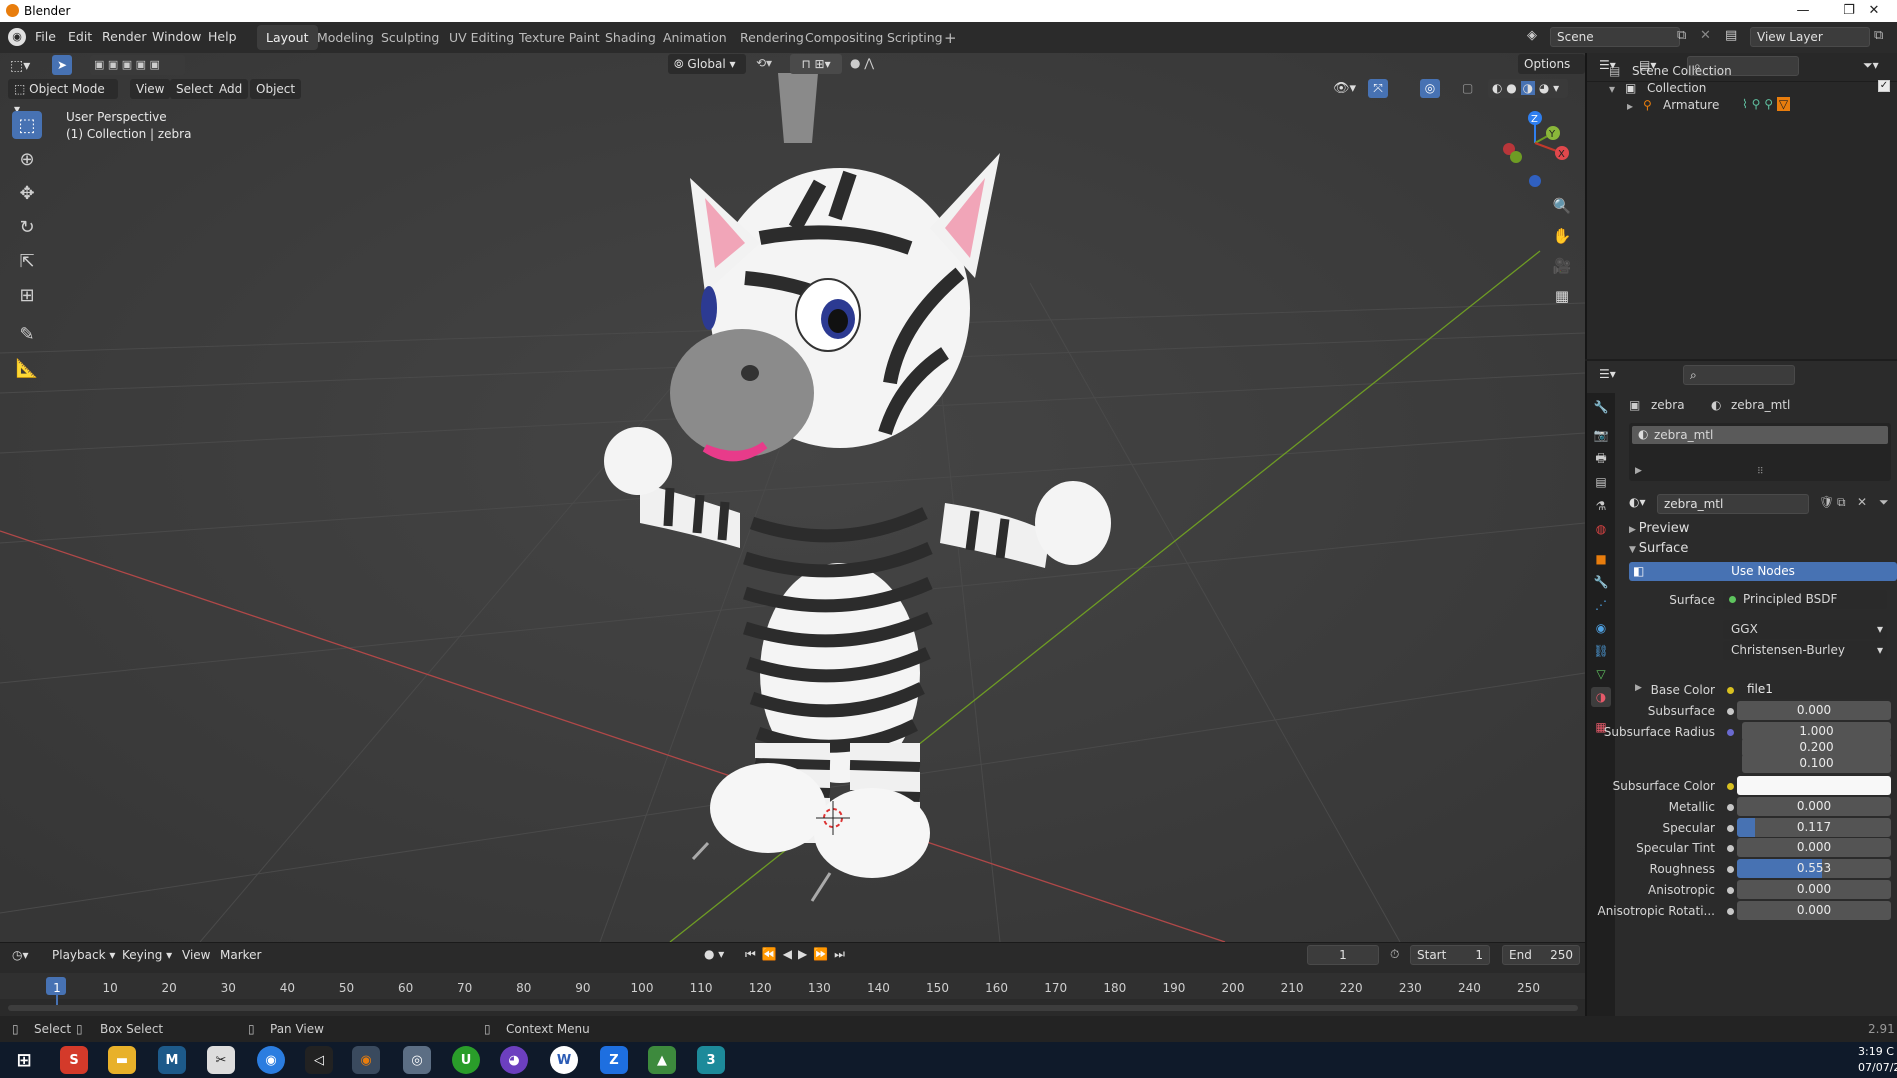 The image size is (1897, 1078). What do you see at coordinates (240, 955) in the screenshot?
I see `timeline-menu-marker: Marker` at bounding box center [240, 955].